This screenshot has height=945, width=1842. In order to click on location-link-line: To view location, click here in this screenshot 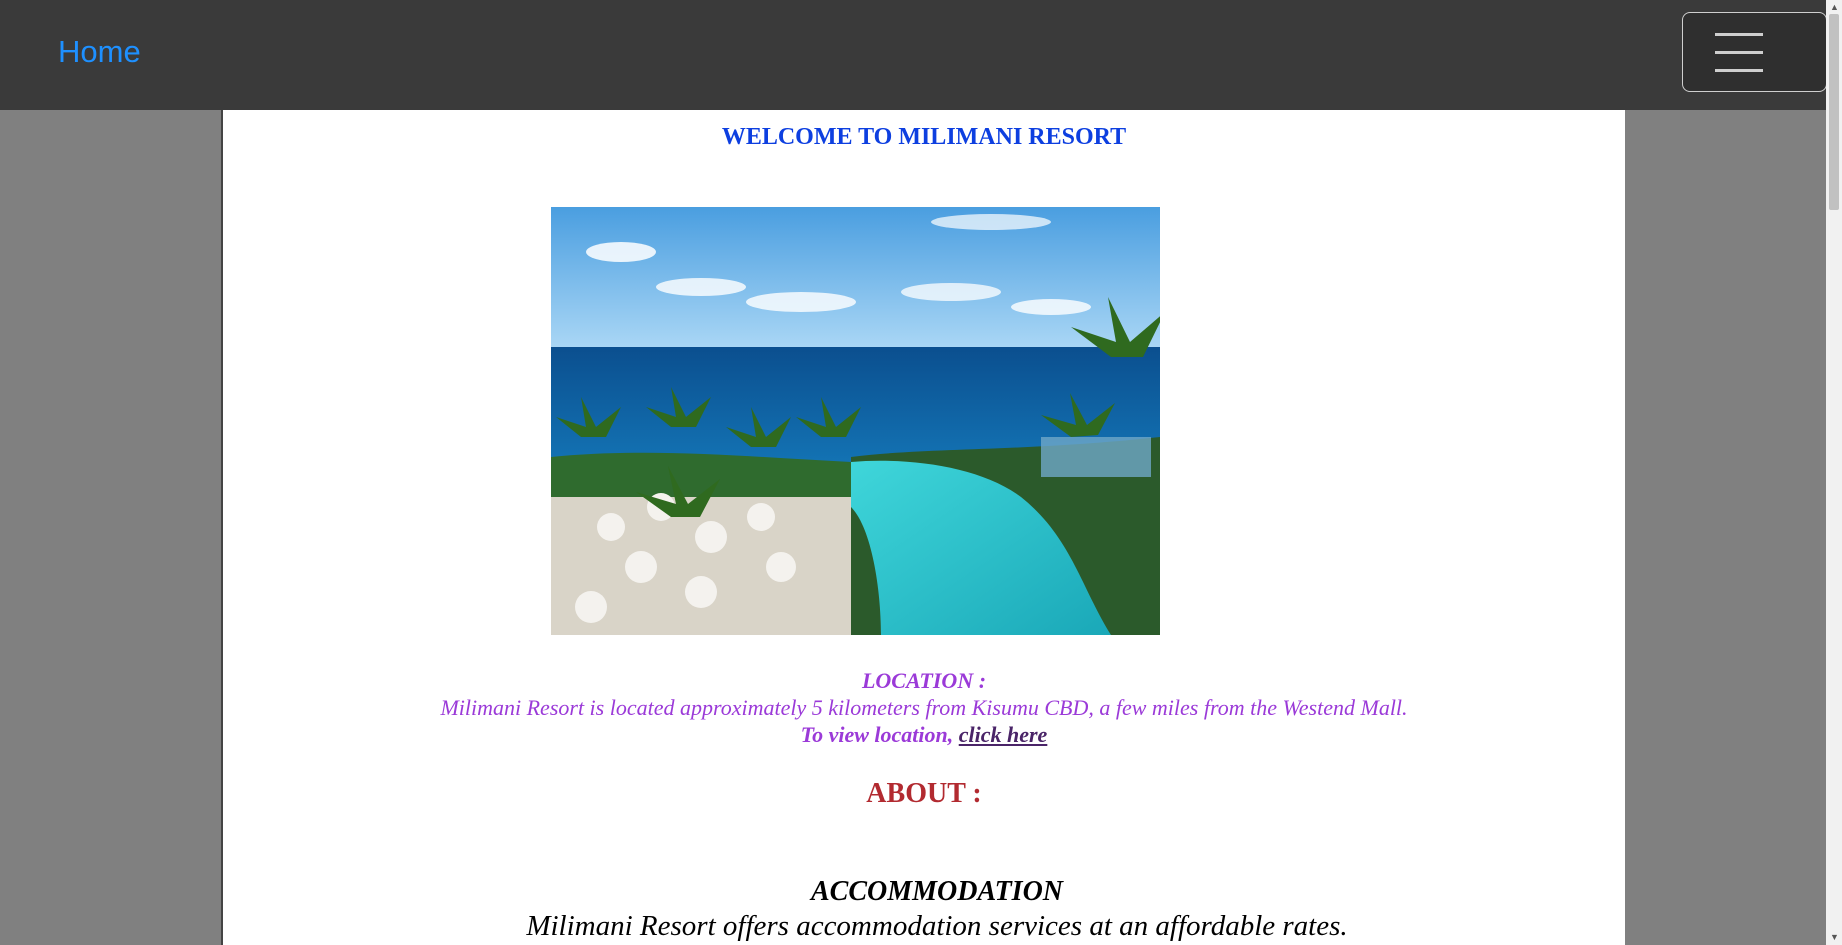, I will do `click(924, 735)`.